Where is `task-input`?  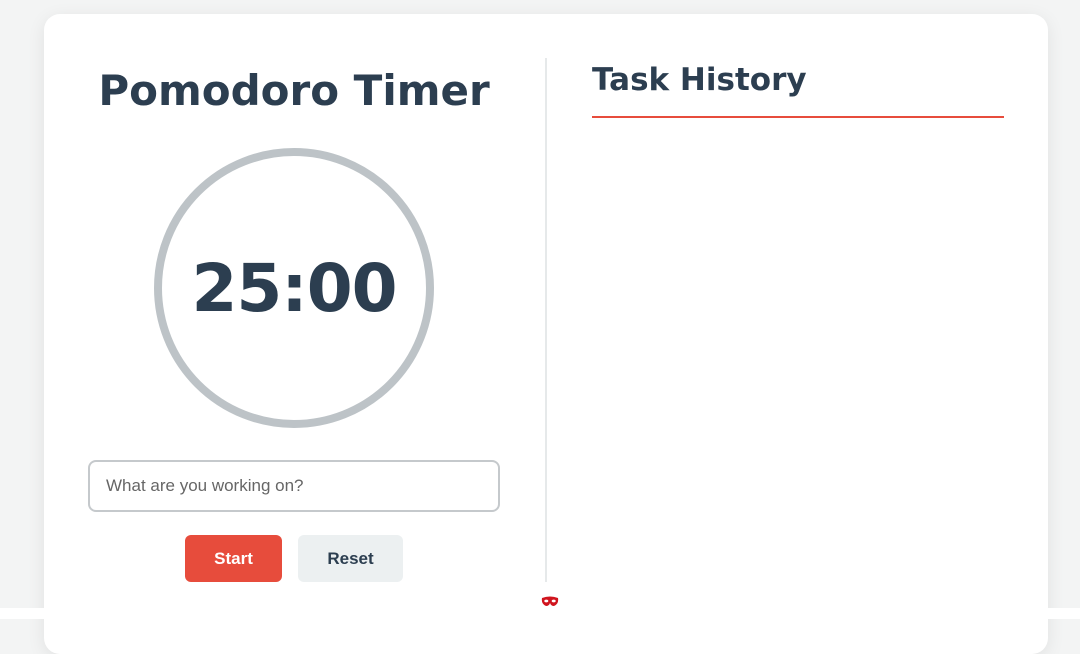 task-input is located at coordinates (294, 486).